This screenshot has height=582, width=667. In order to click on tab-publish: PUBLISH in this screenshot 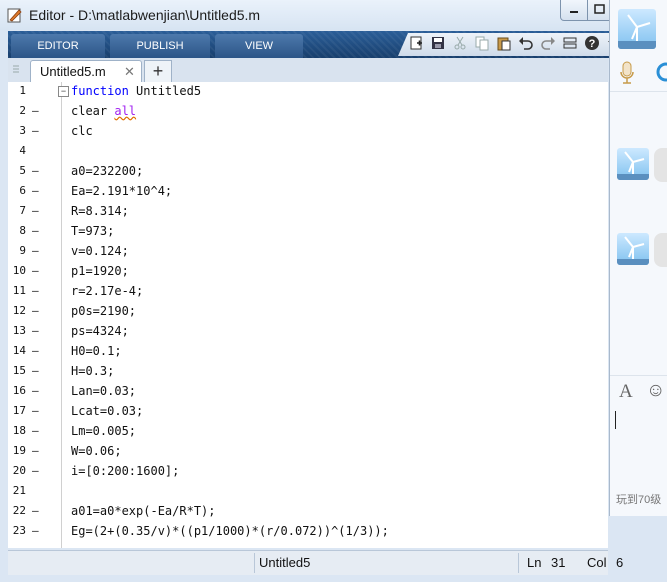, I will do `click(160, 46)`.